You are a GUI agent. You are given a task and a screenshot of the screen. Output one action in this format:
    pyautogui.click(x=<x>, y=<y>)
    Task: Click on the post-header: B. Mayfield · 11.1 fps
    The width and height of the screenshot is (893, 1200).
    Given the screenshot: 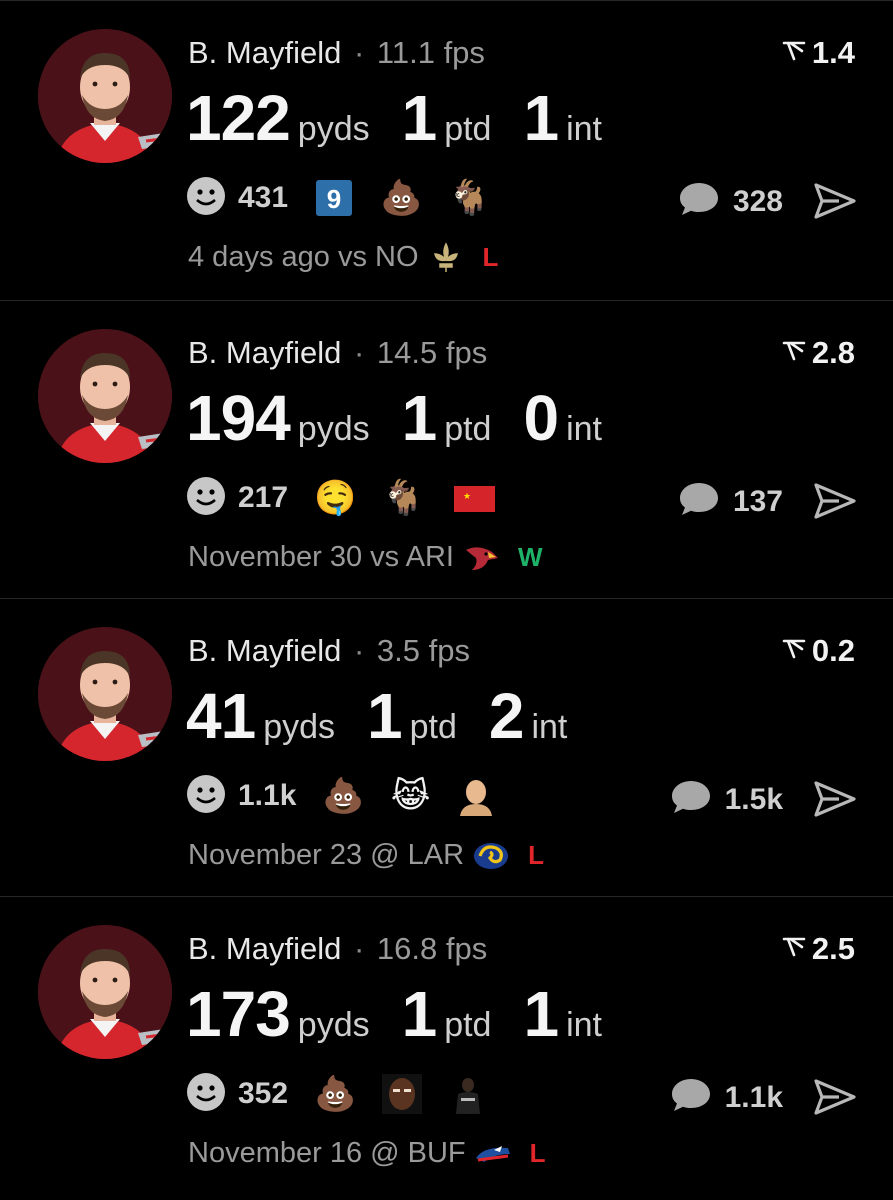 What is the action you would take?
    pyautogui.click(x=336, y=53)
    